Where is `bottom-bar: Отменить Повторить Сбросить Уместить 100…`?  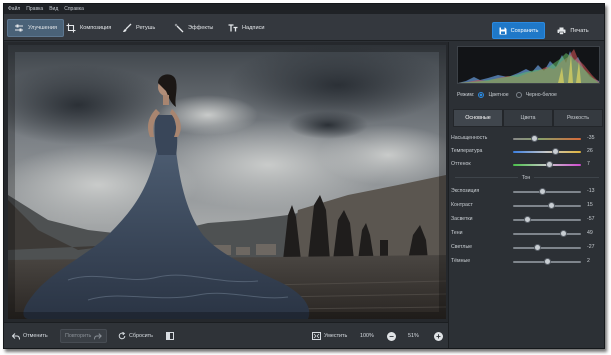
bottom-bar: Отменить Повторить Сбросить Уместить 100… is located at coordinates (226, 335).